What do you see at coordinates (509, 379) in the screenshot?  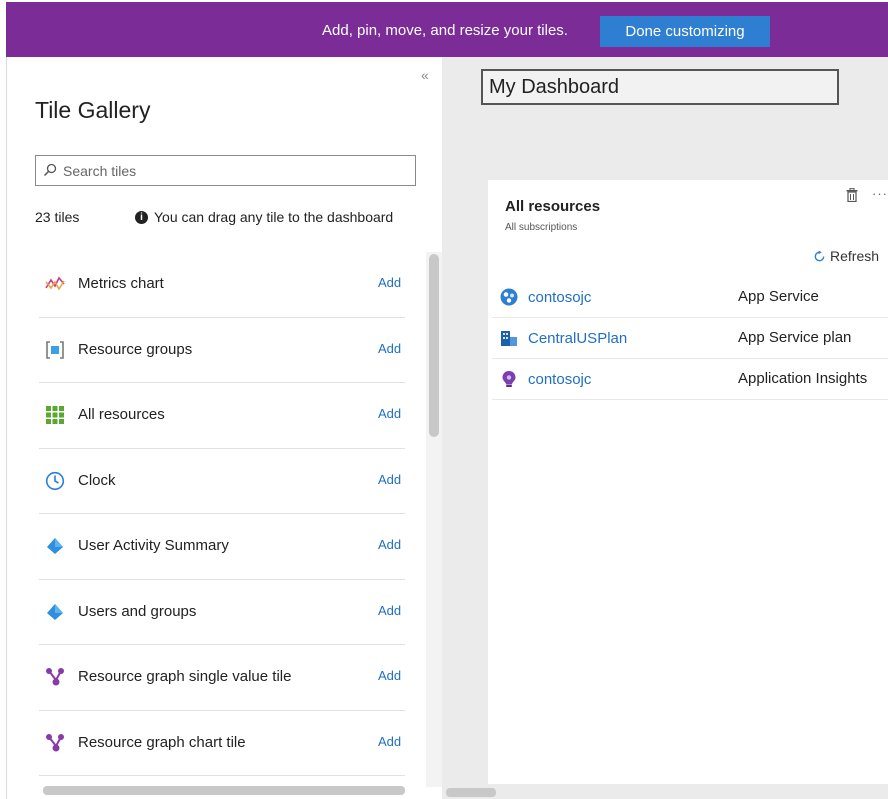 I see `app-insights-icon` at bounding box center [509, 379].